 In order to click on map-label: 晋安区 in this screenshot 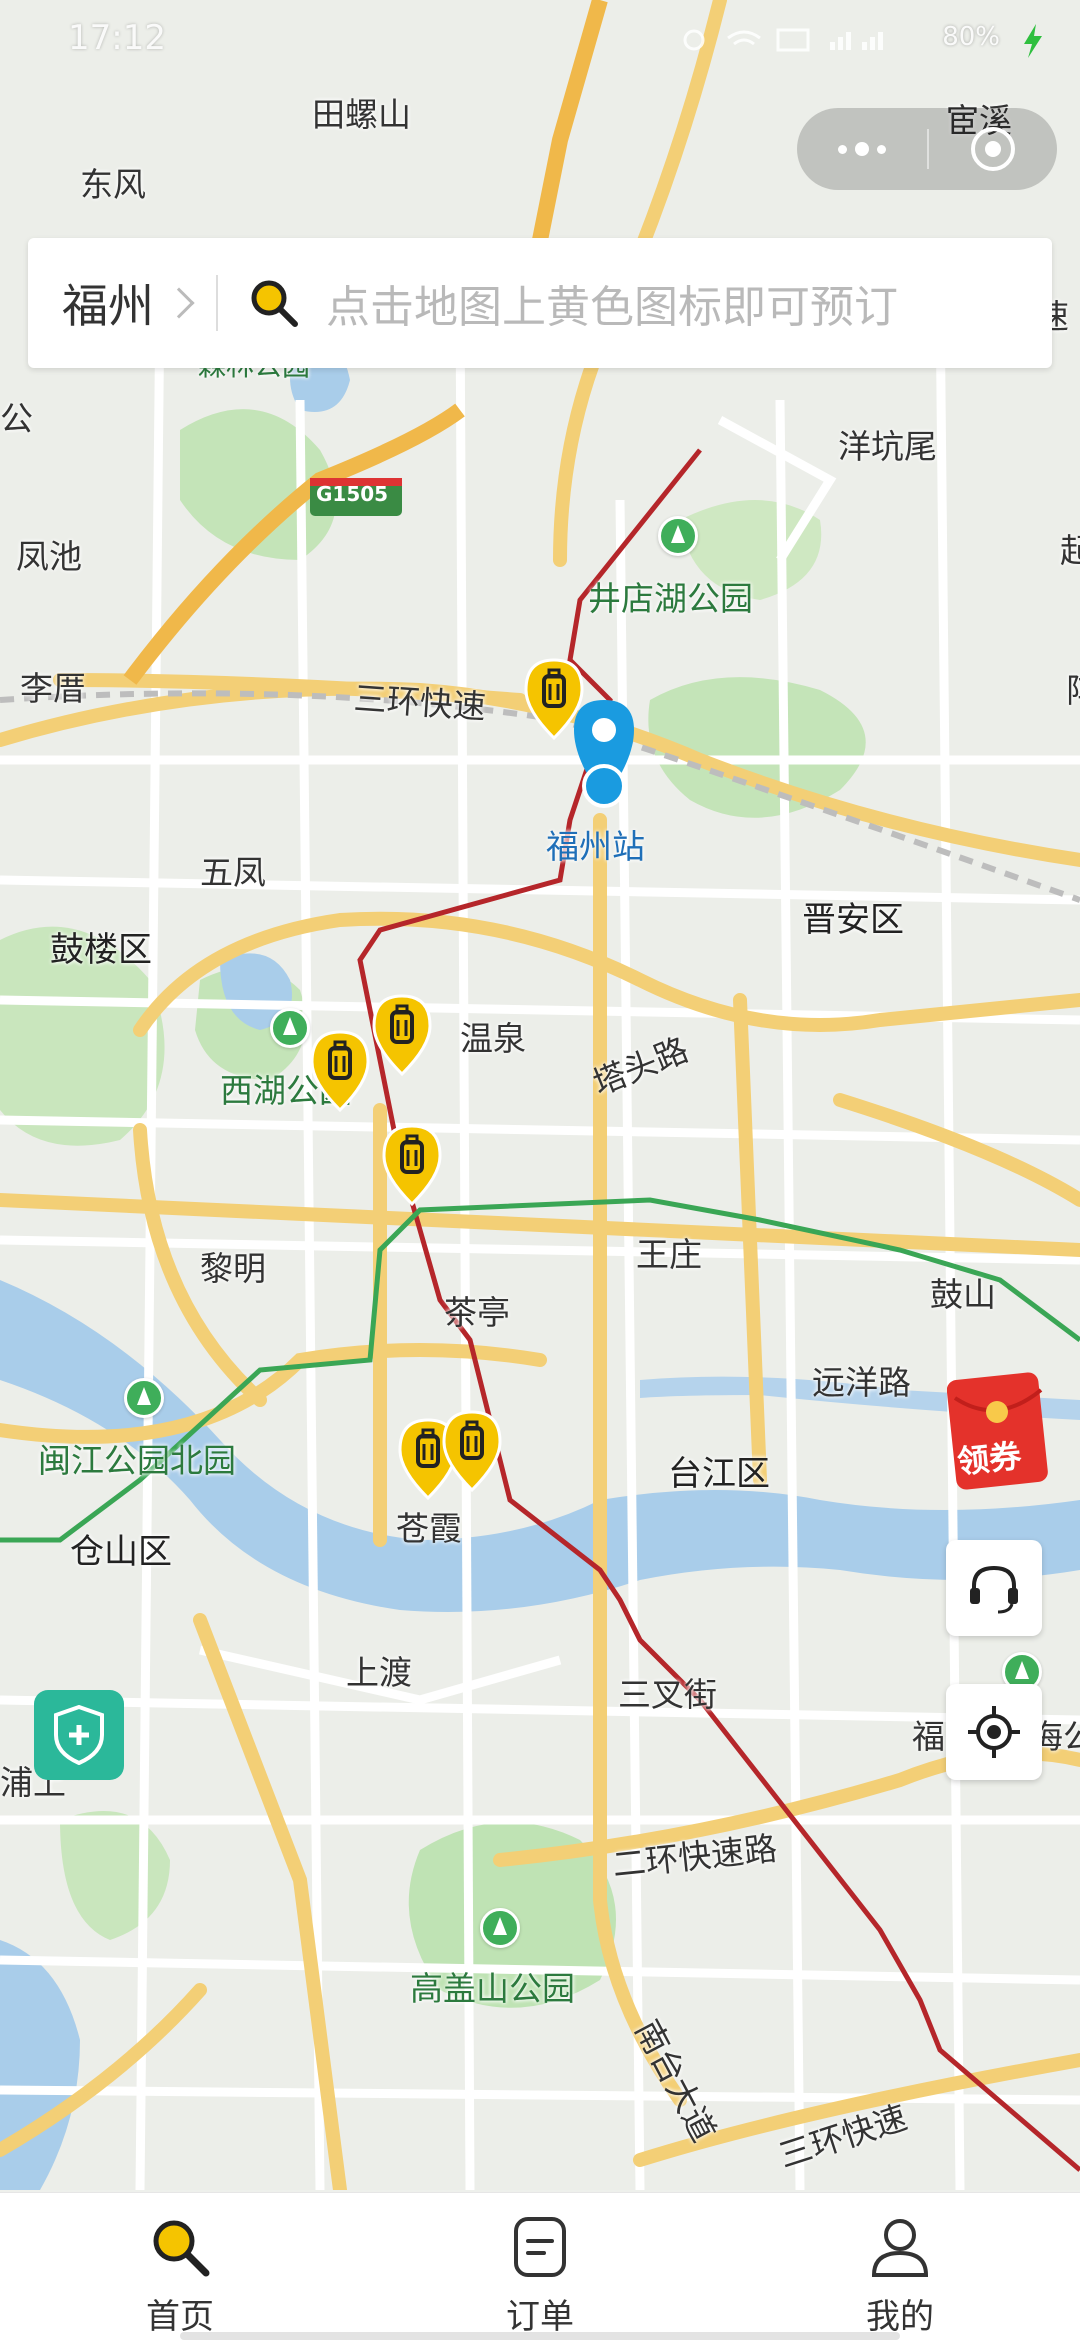, I will do `click(853, 920)`.